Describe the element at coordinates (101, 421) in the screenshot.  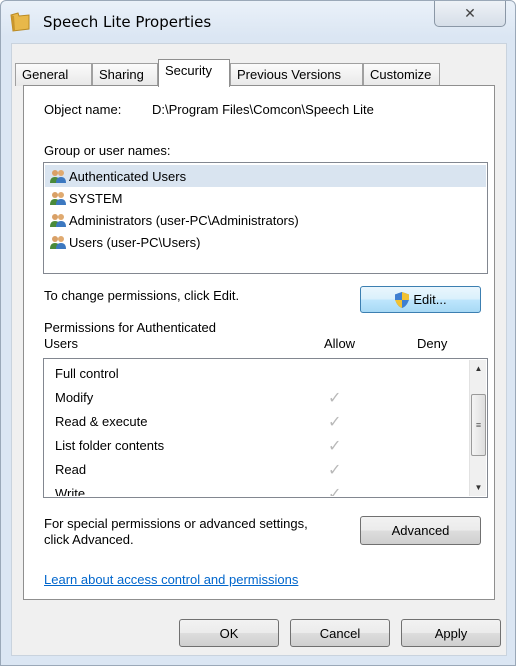
I see `permission-label: Read & execute` at that location.